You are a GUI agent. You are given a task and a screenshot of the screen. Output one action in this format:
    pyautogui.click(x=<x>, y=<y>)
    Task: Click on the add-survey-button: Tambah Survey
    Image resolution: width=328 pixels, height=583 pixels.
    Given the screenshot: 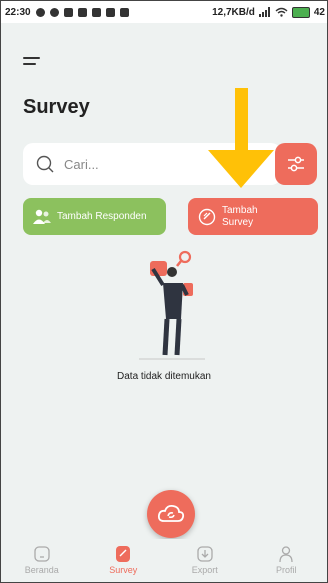 What is the action you would take?
    pyautogui.click(x=253, y=216)
    